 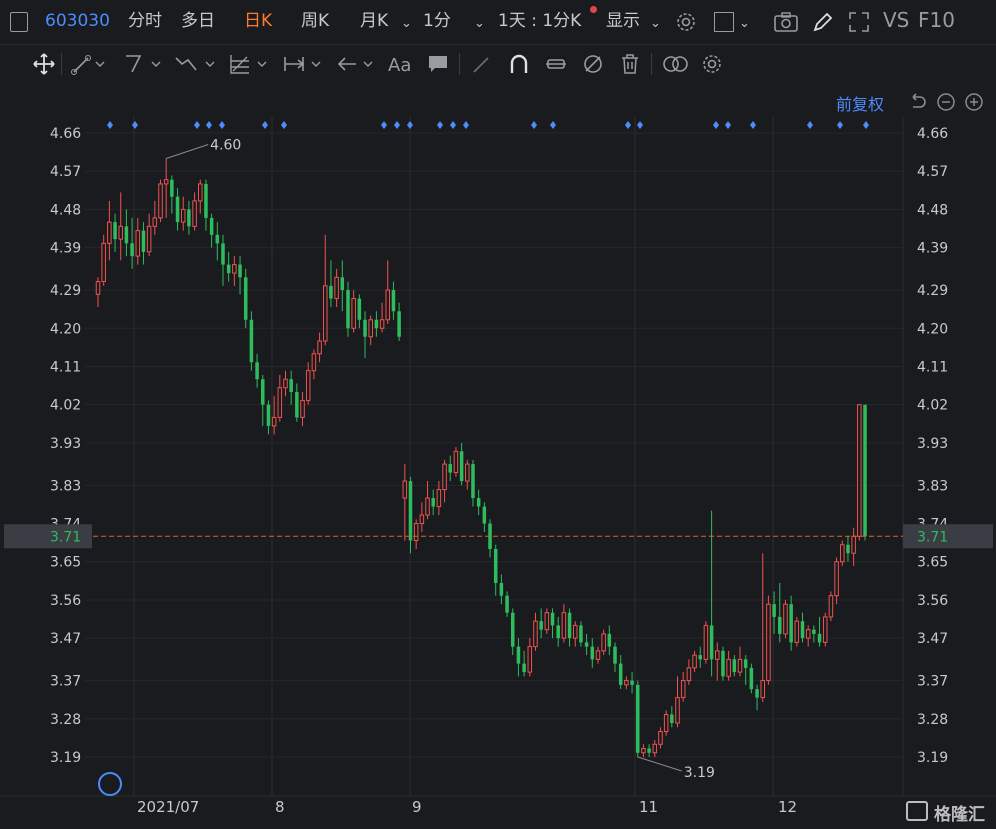 What do you see at coordinates (932, 172) in the screenshot?
I see `y-tick-label-right: 4.57` at bounding box center [932, 172].